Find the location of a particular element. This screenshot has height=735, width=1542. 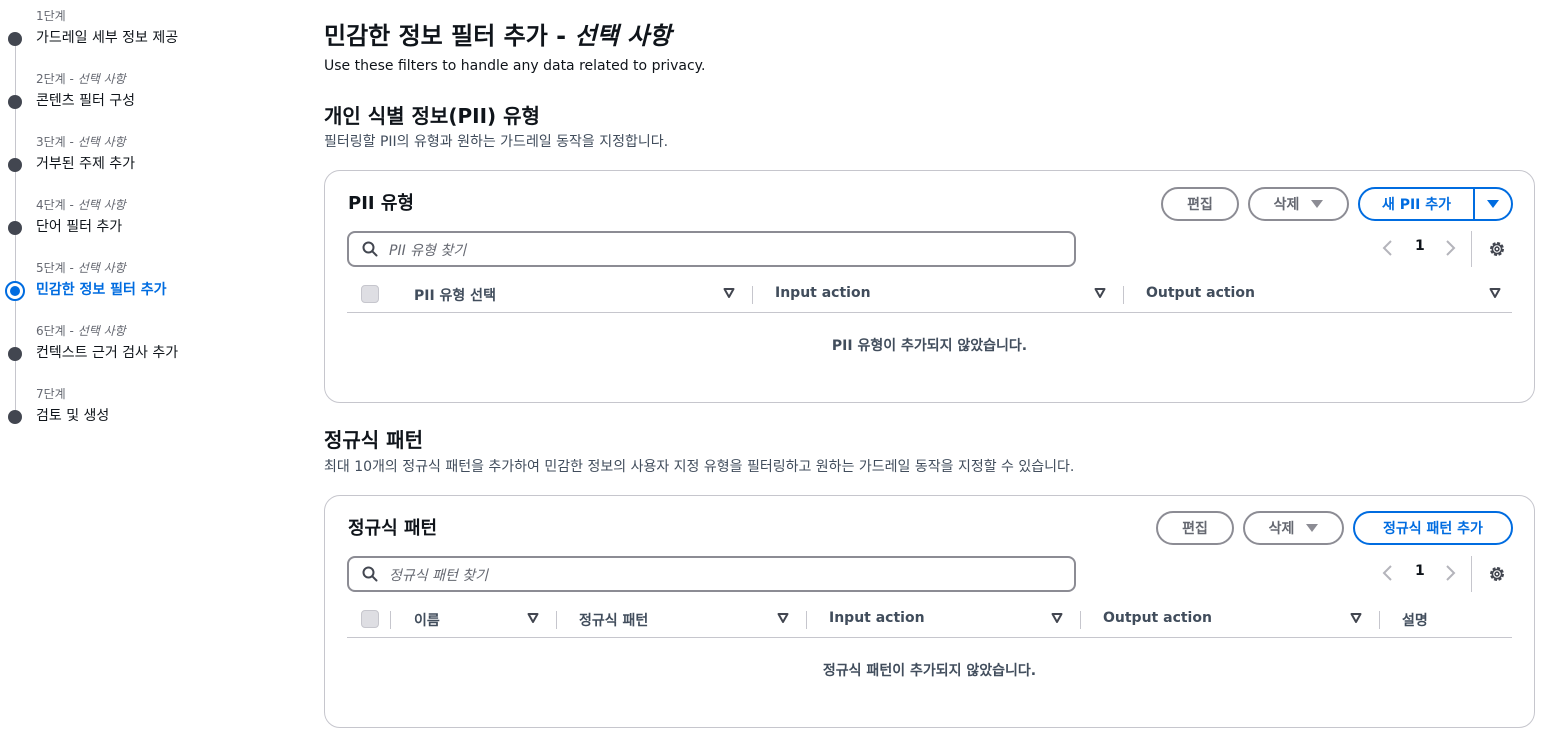

step-5-current: 5단계 - 선택 사항 민감한 정보 필터 추가 is located at coordinates (140, 277).